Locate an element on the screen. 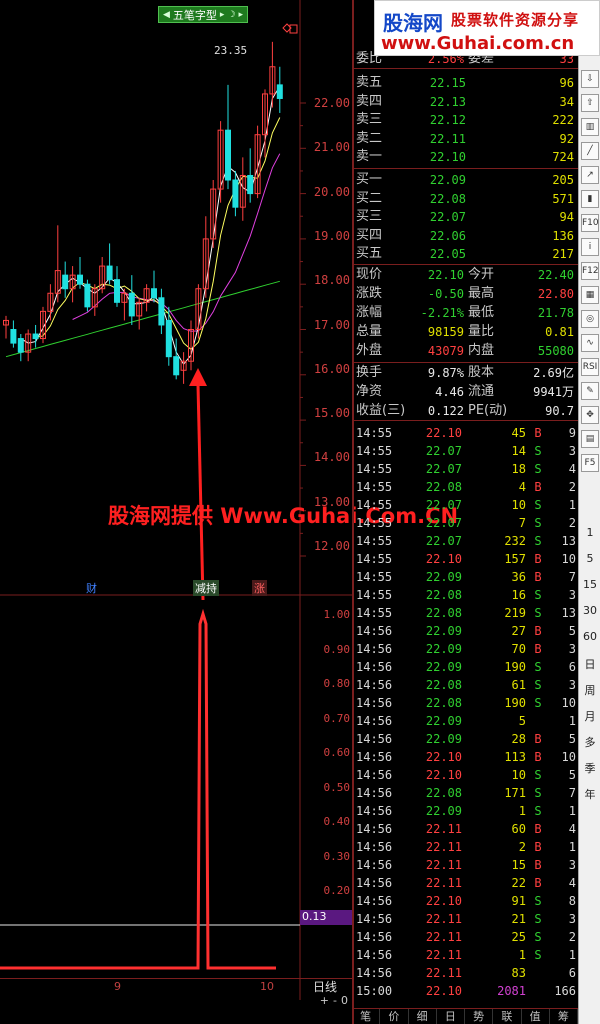  kline-icon: ▮ is located at coordinates (590, 199).